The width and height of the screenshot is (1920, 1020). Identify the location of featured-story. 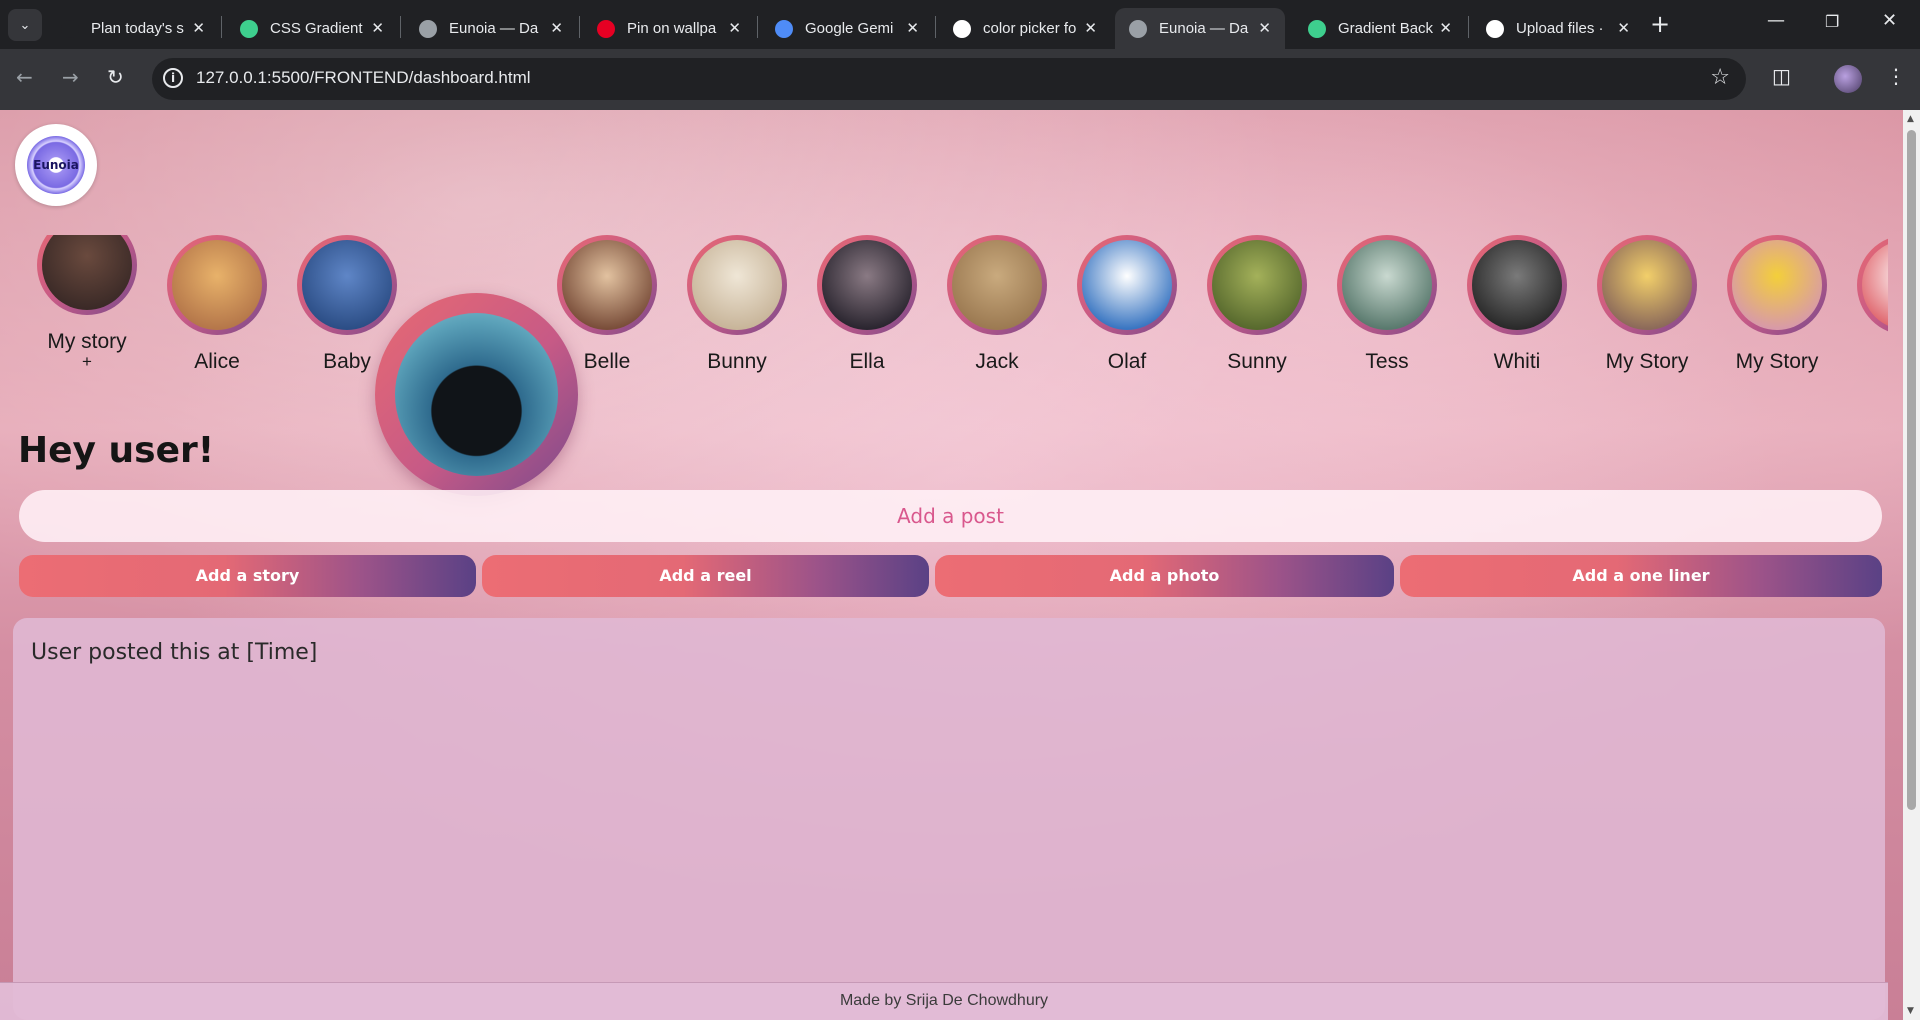
(476, 394).